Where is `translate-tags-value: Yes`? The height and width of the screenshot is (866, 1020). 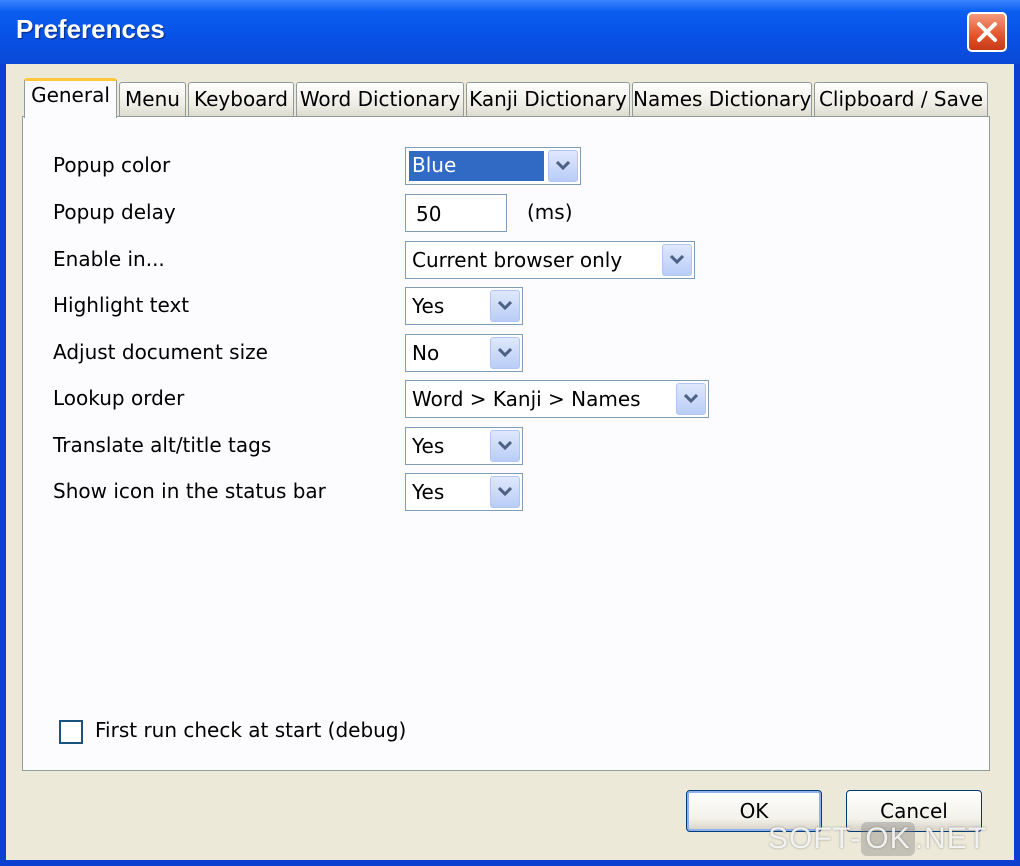
translate-tags-value: Yes is located at coordinates (428, 446).